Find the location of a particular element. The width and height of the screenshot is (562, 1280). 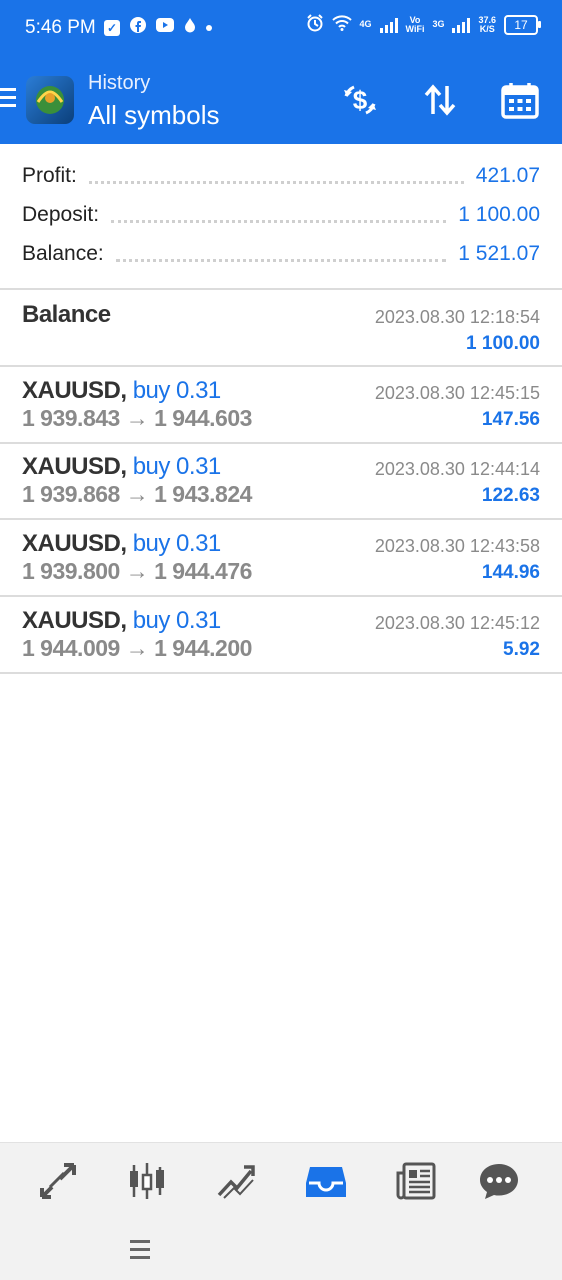

deposit-value: 1 100.00 is located at coordinates (499, 214).